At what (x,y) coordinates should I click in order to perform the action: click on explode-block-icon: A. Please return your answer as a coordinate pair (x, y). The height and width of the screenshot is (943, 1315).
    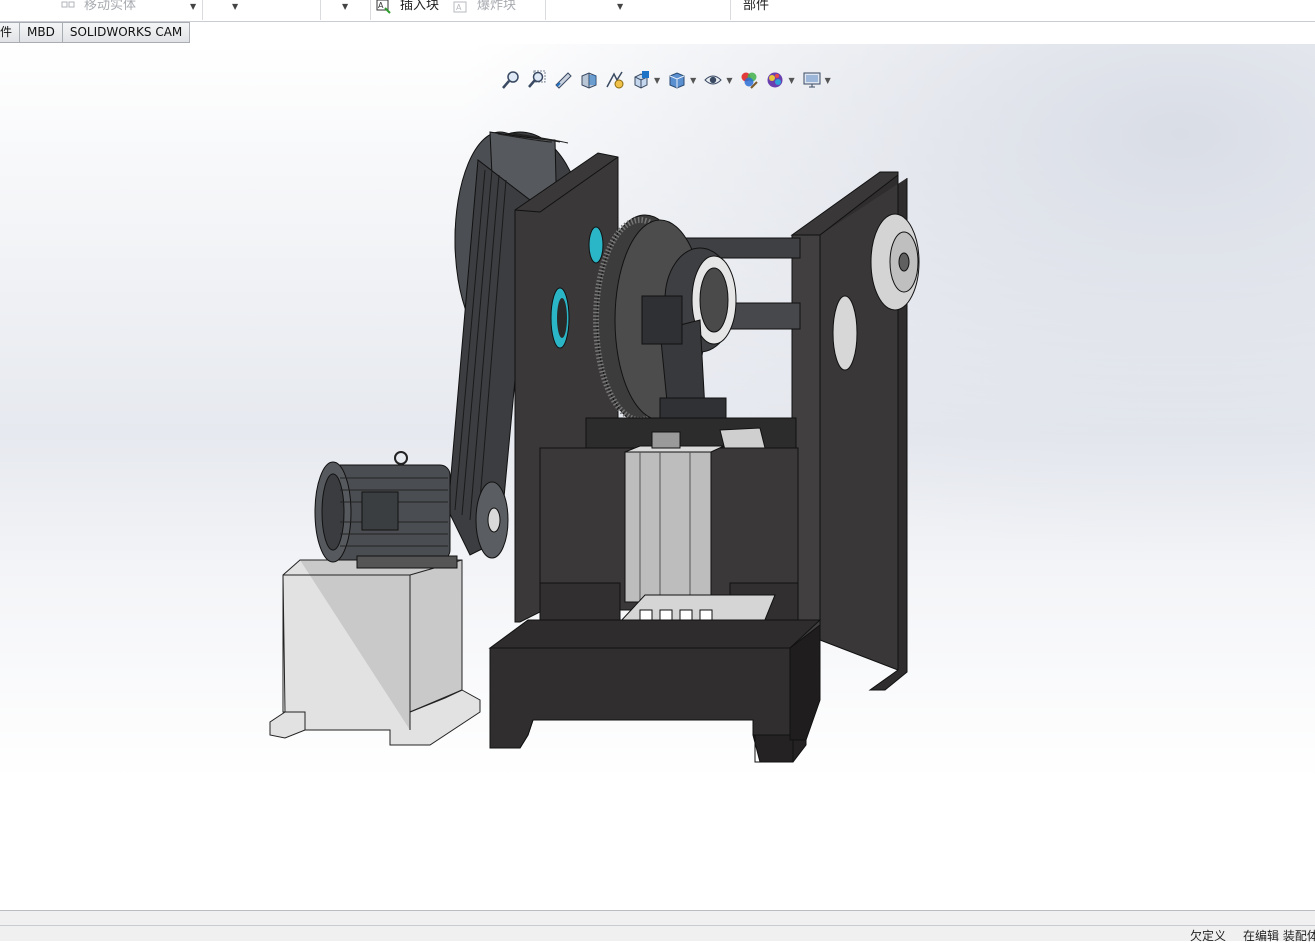
    Looking at the image, I should click on (461, 7).